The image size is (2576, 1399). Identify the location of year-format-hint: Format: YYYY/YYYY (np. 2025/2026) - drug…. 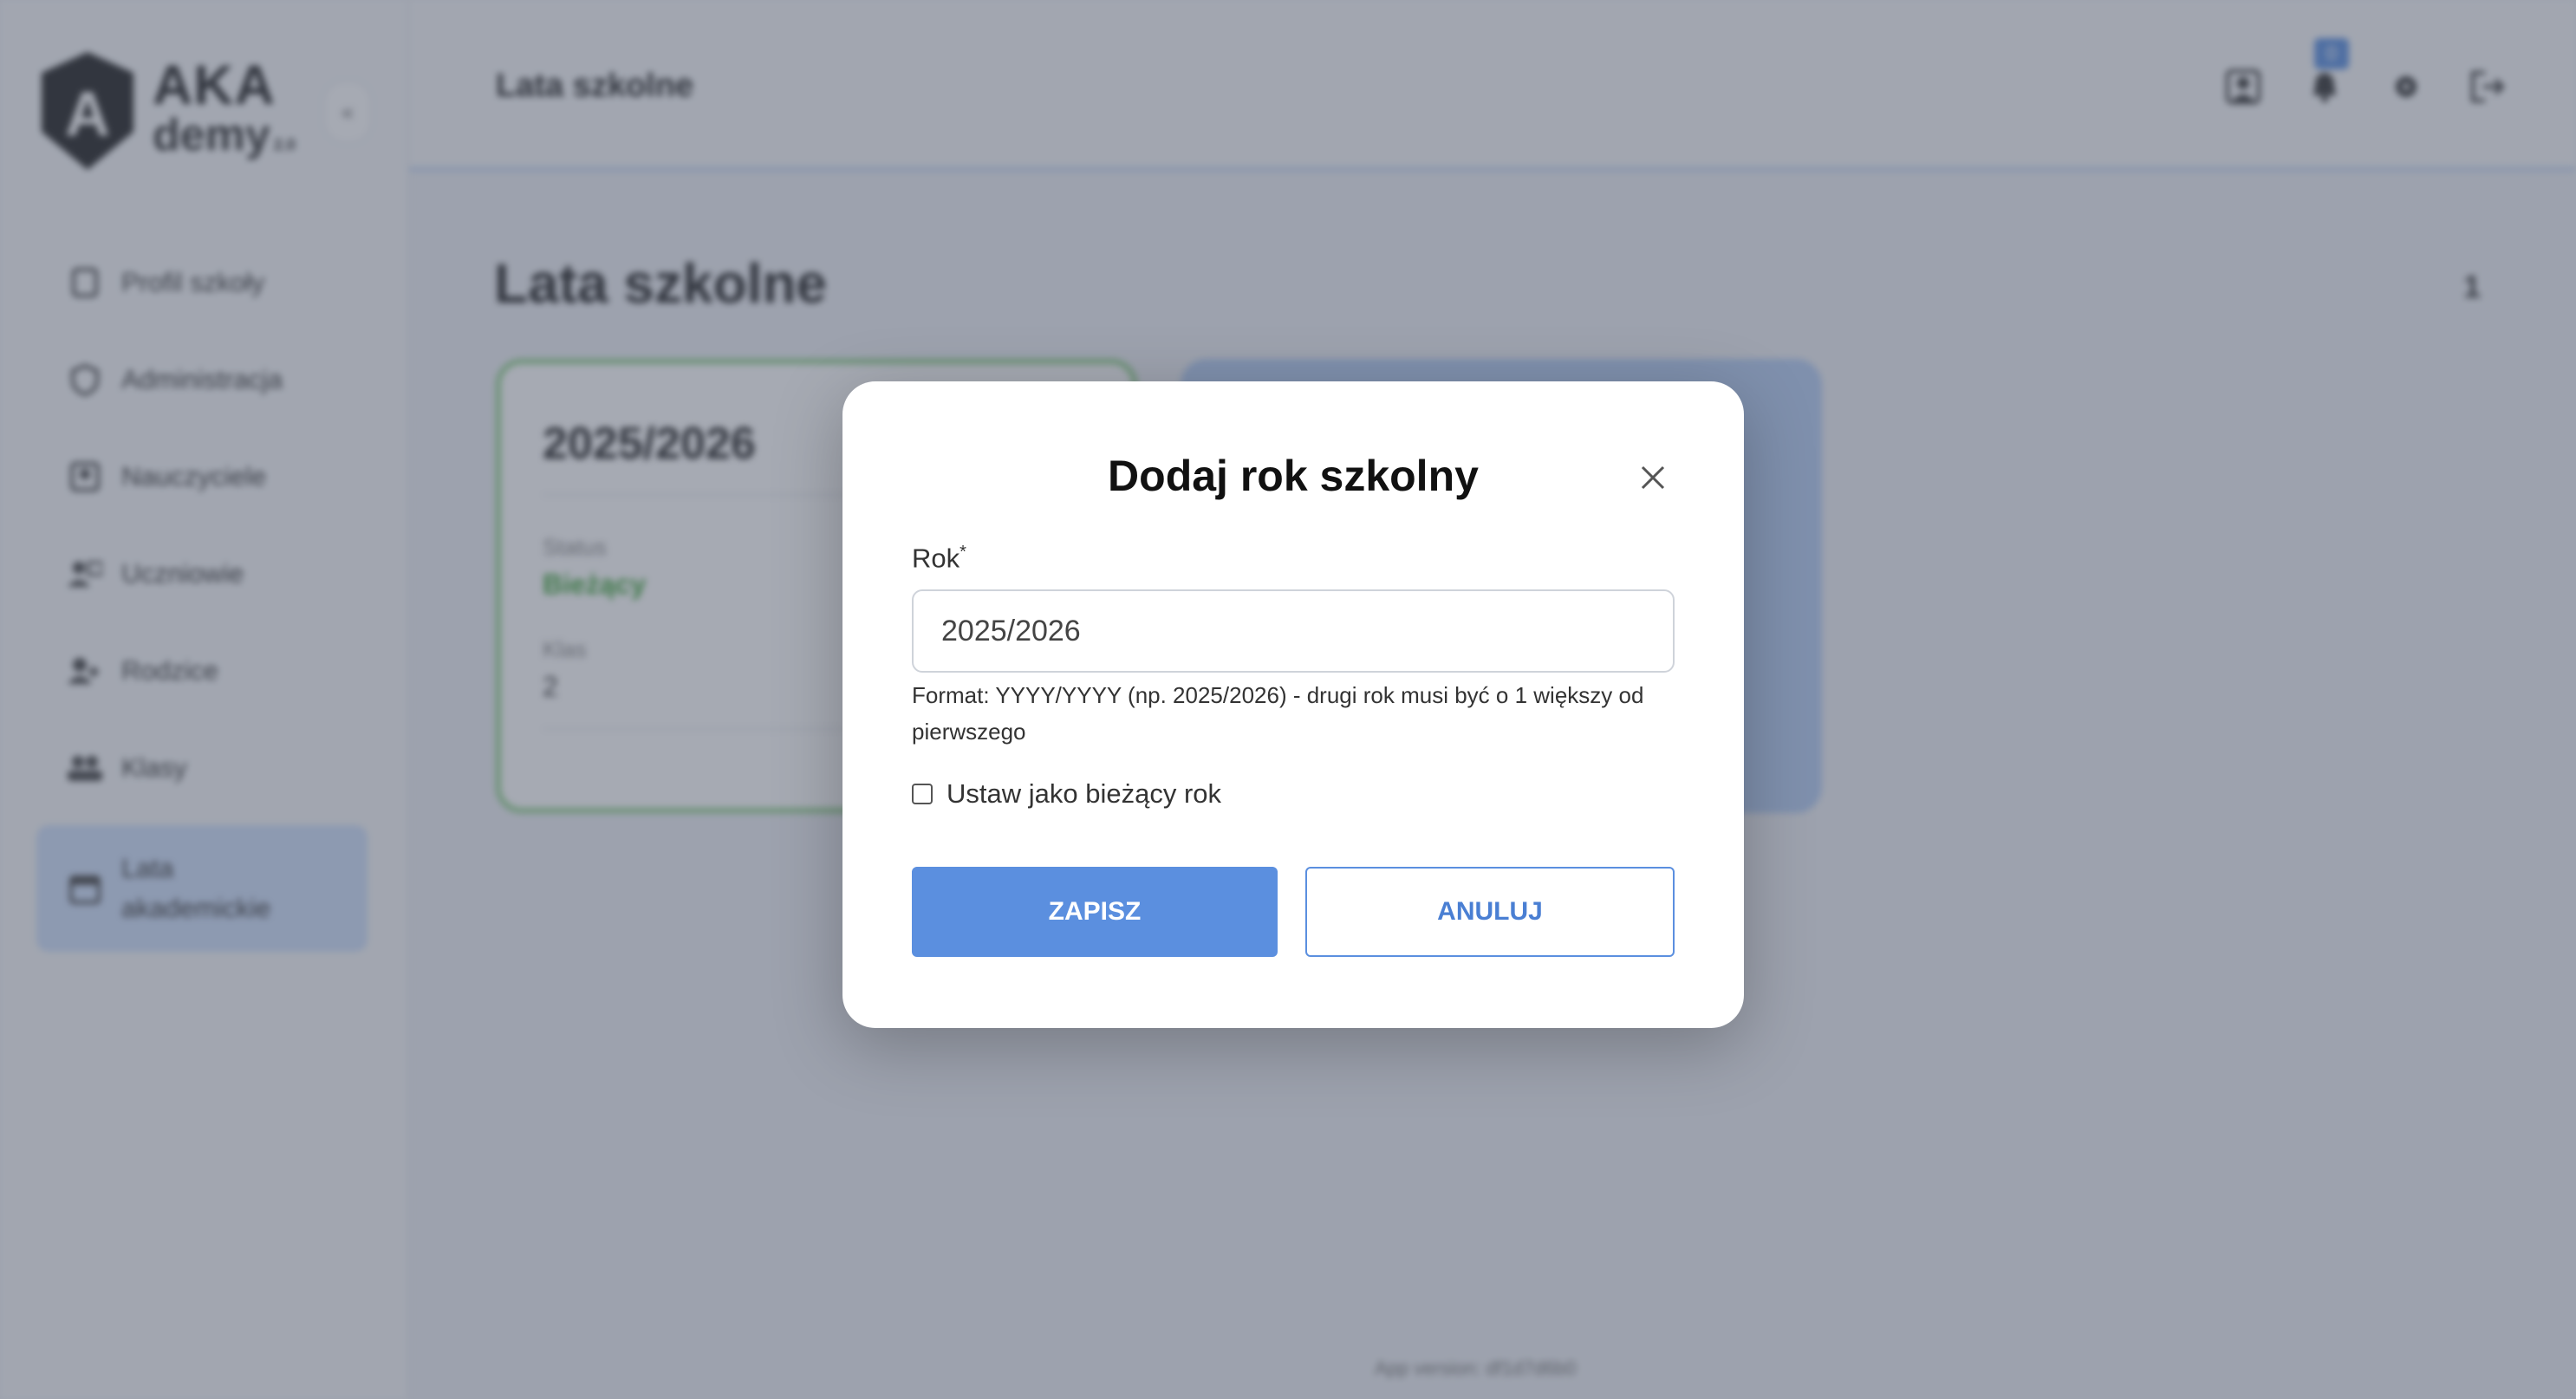
(1278, 713).